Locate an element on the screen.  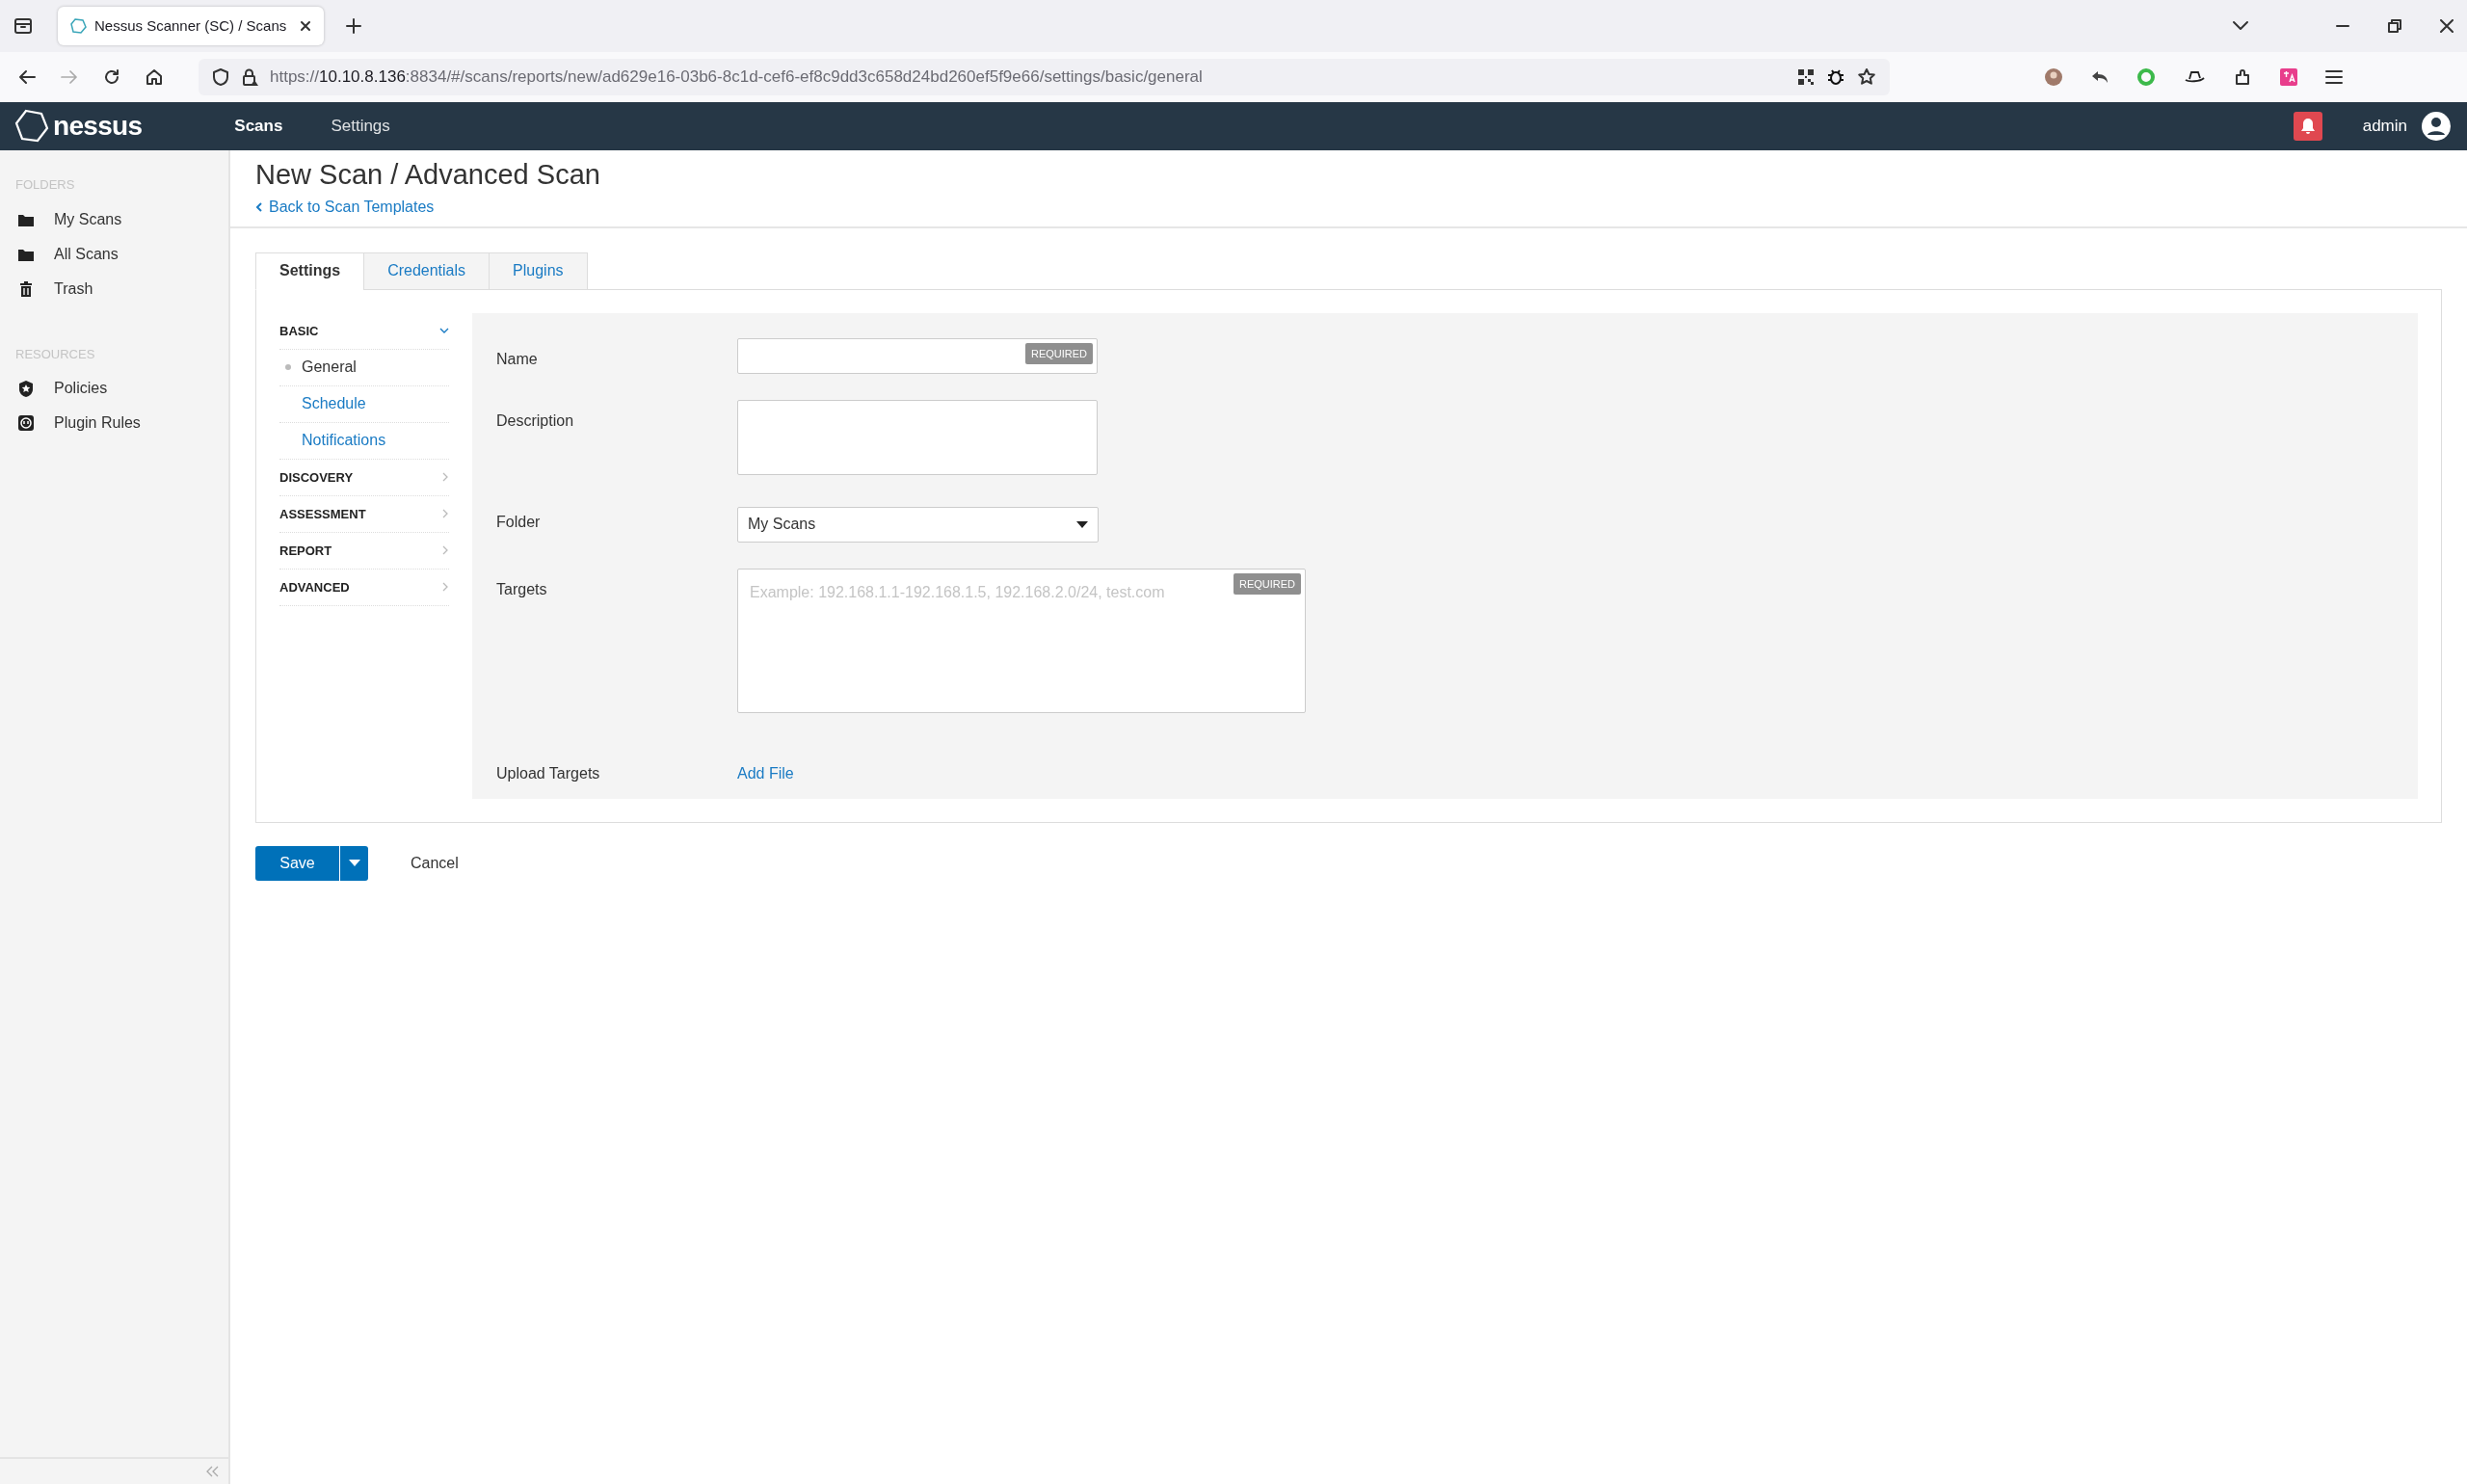
back-link: Back to Scan Templates is located at coordinates (345, 207).